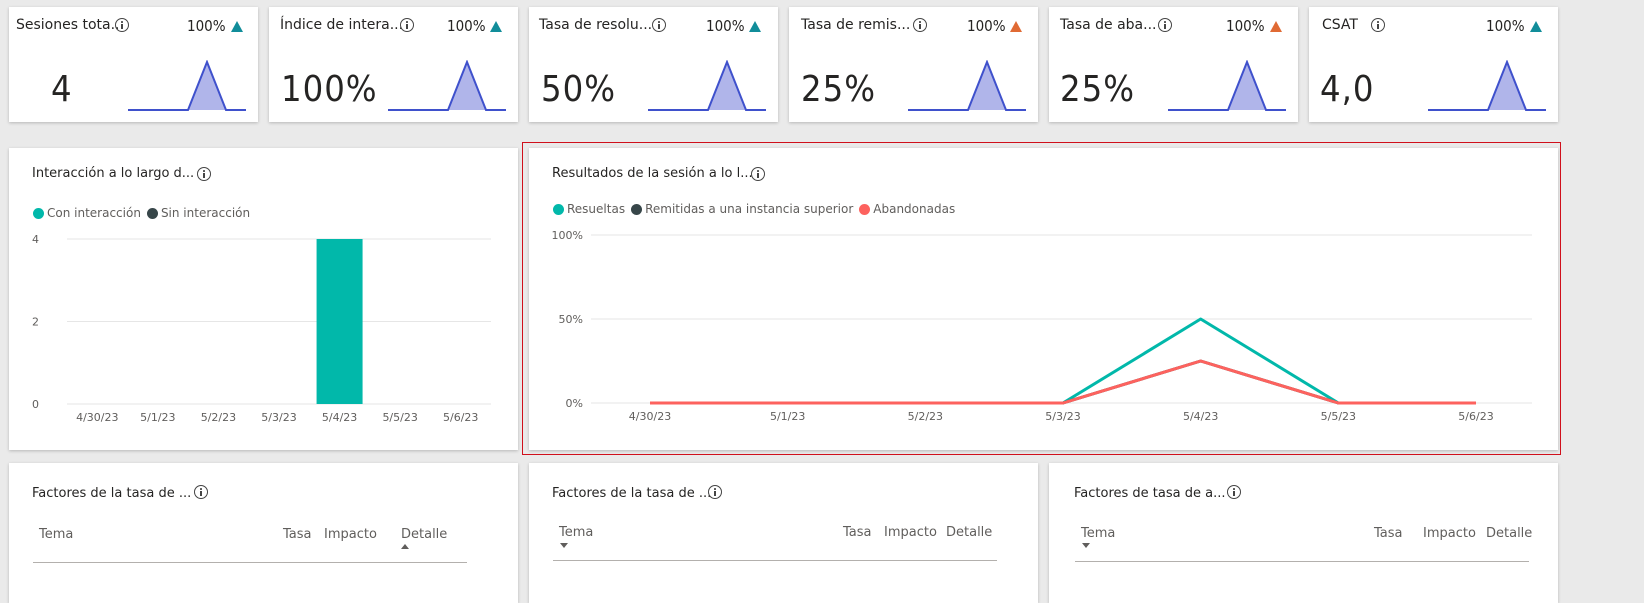 The height and width of the screenshot is (603, 1644). Describe the element at coordinates (1340, 25) in the screenshot. I see `kpi-title: CSAT` at that location.